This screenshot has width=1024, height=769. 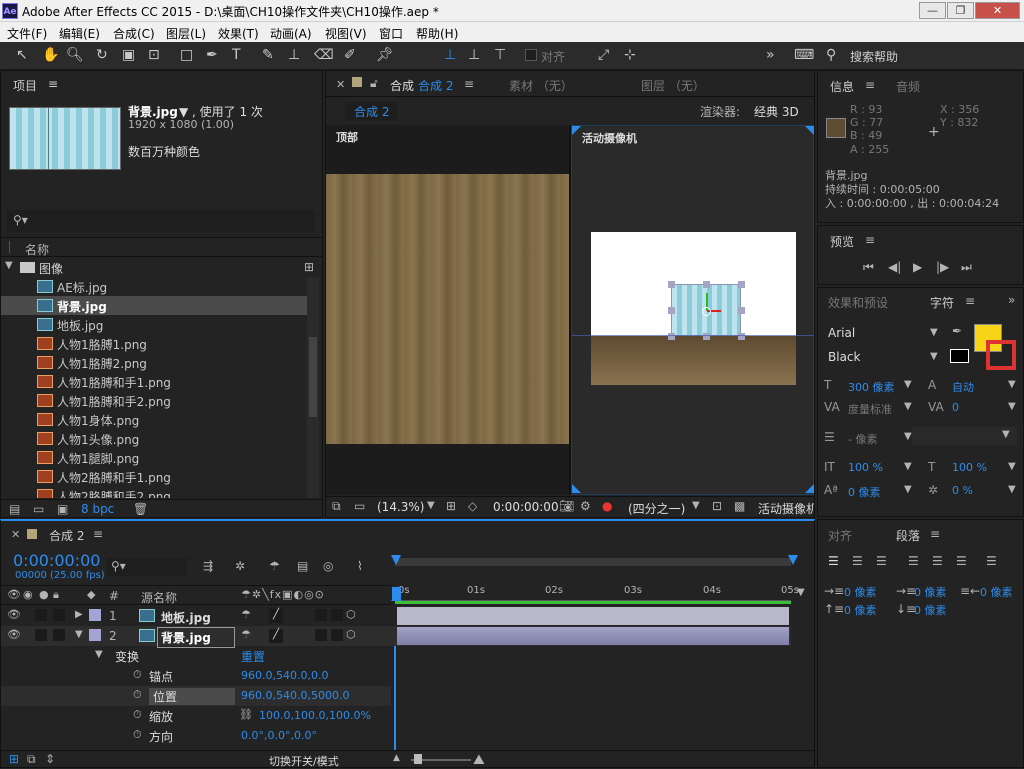 What do you see at coordinates (351, 634) in the screenshot?
I see `3d-layer-icon: ⬡` at bounding box center [351, 634].